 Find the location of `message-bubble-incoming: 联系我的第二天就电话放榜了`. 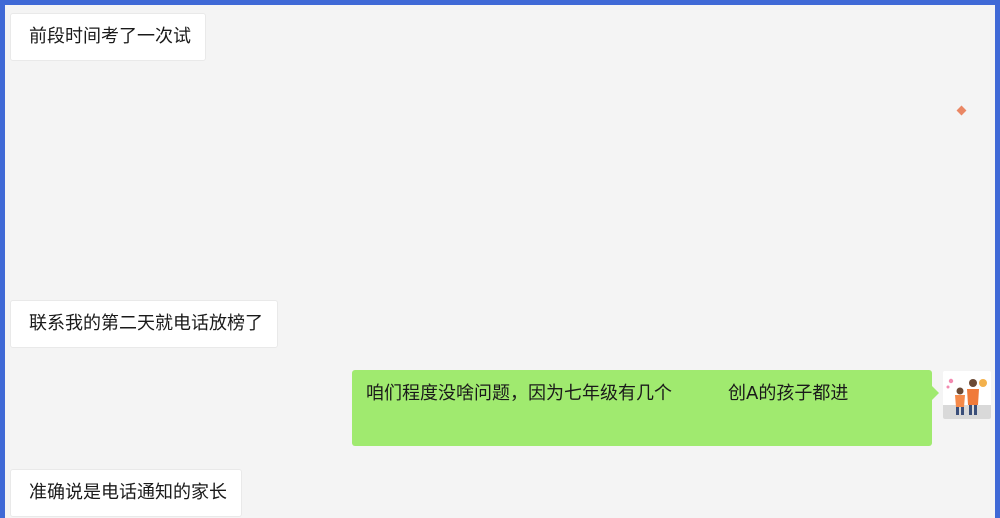

message-bubble-incoming: 联系我的第二天就电话放榜了 is located at coordinates (144, 324).